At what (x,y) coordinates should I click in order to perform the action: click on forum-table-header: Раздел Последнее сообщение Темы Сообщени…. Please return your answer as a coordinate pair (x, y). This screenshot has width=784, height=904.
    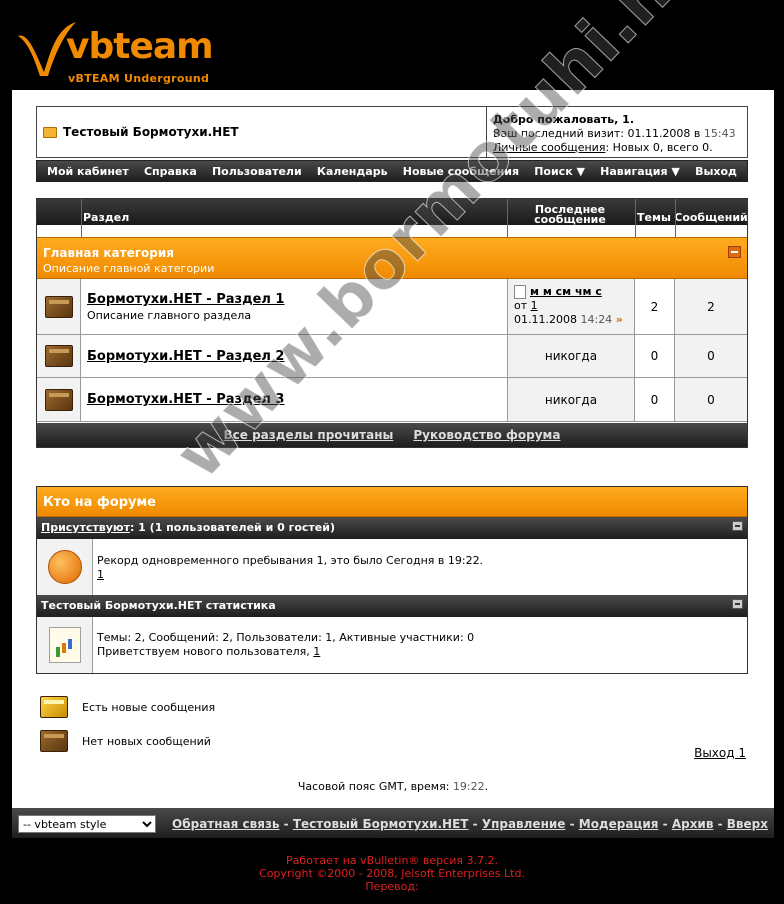
    Looking at the image, I should click on (392, 212).